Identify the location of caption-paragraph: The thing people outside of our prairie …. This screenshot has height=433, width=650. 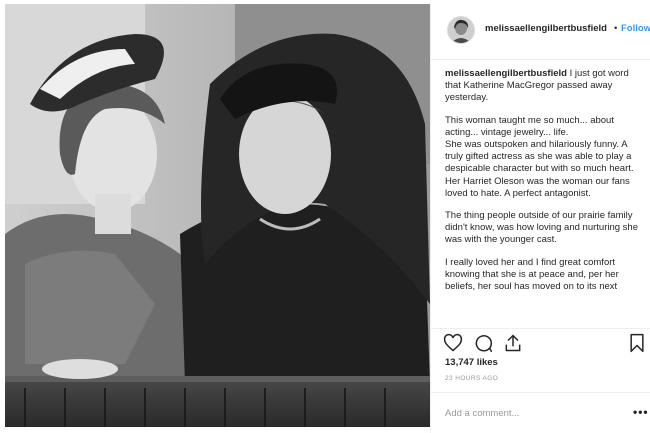
(541, 228).